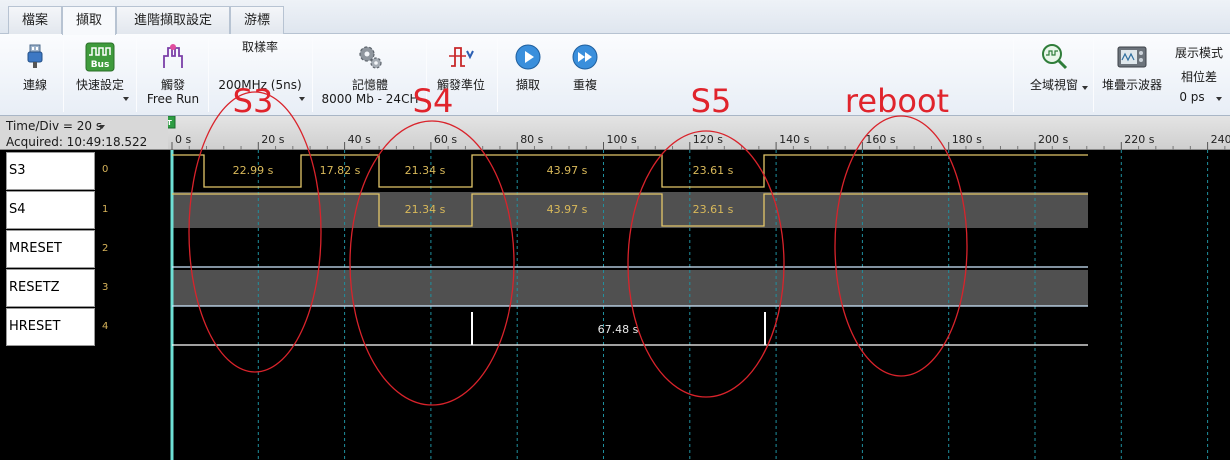 The height and width of the screenshot is (460, 1230). I want to click on trigger-marker-label: T, so click(170, 123).